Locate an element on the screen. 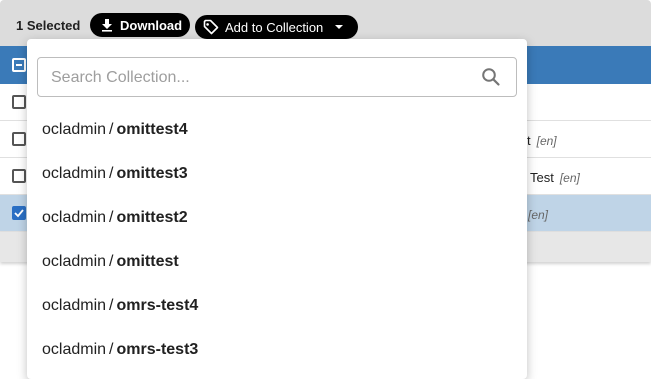 The image size is (651, 379). add-to-collection-button: Add to Collection is located at coordinates (276, 27).